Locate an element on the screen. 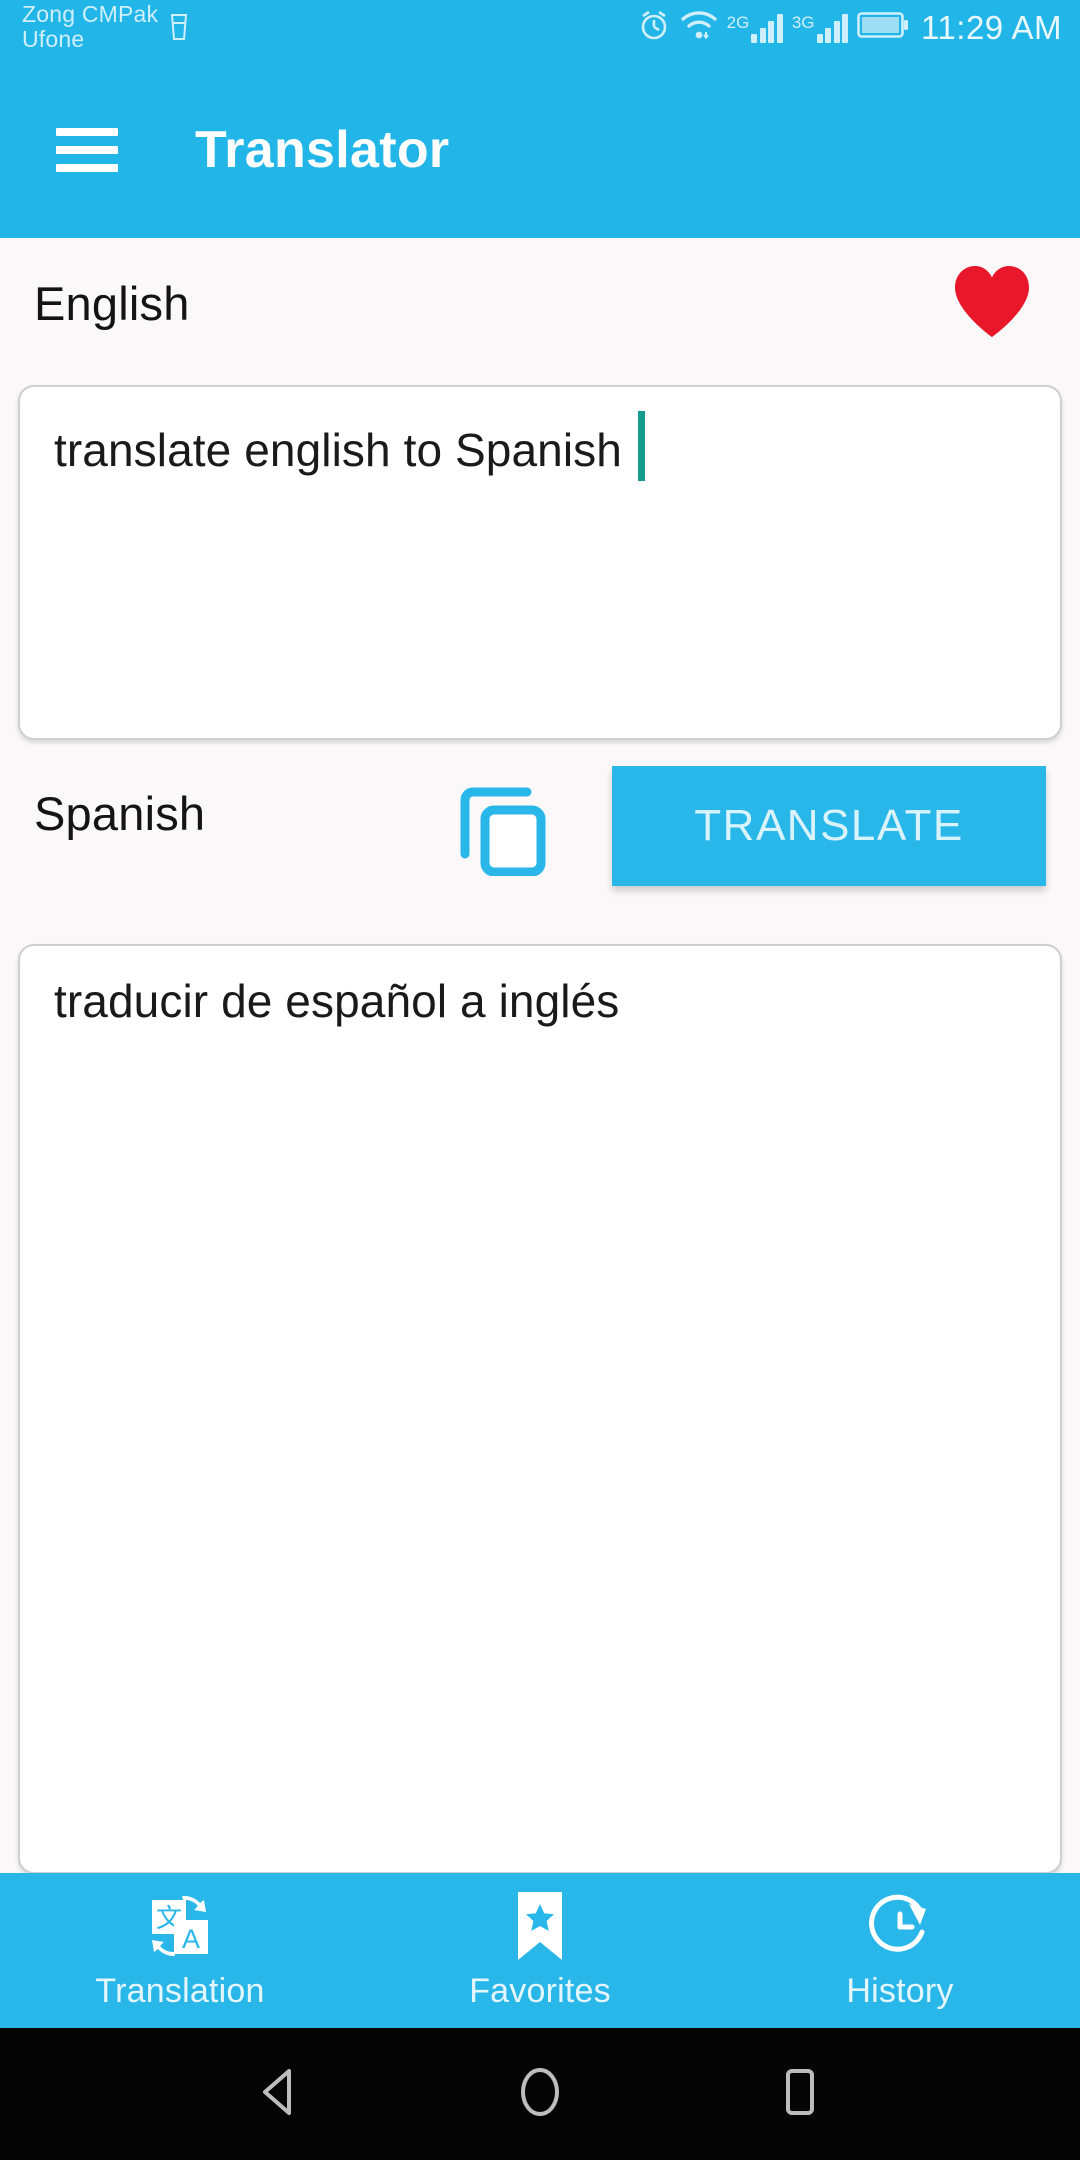 The width and height of the screenshot is (1080, 2160). nav-item-history: History is located at coordinates (900, 1950).